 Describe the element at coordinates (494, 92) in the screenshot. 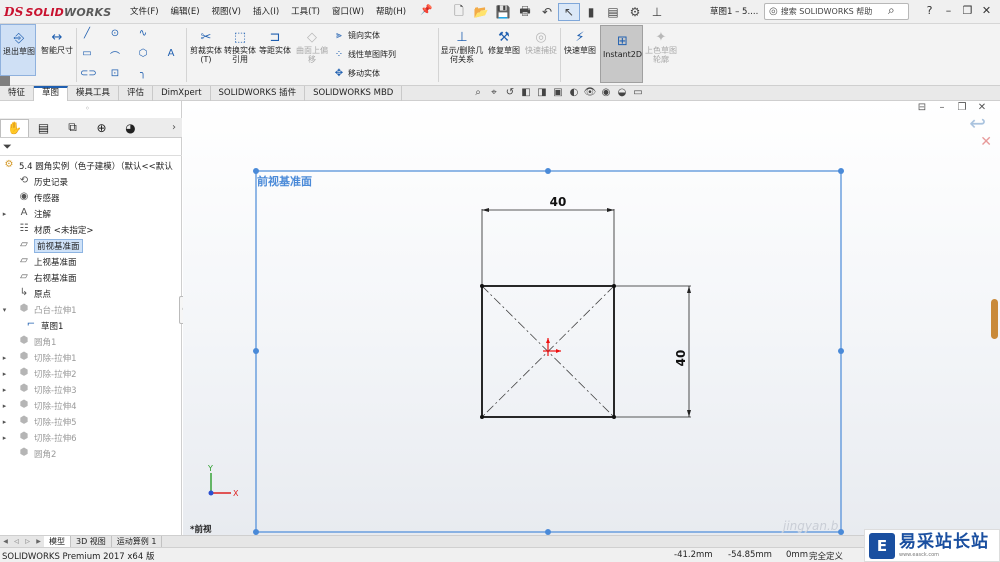

I see `zoom-area-icon: ⌖` at that location.